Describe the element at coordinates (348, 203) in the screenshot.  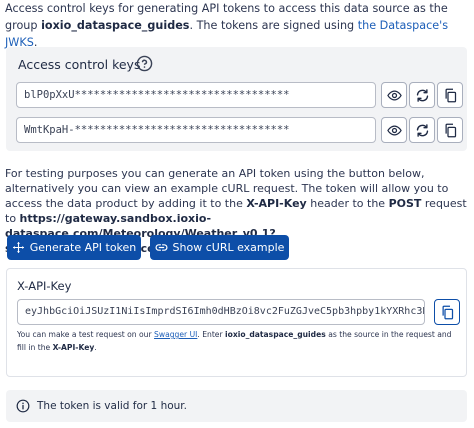
I see `testing-text-2: header to the` at that location.